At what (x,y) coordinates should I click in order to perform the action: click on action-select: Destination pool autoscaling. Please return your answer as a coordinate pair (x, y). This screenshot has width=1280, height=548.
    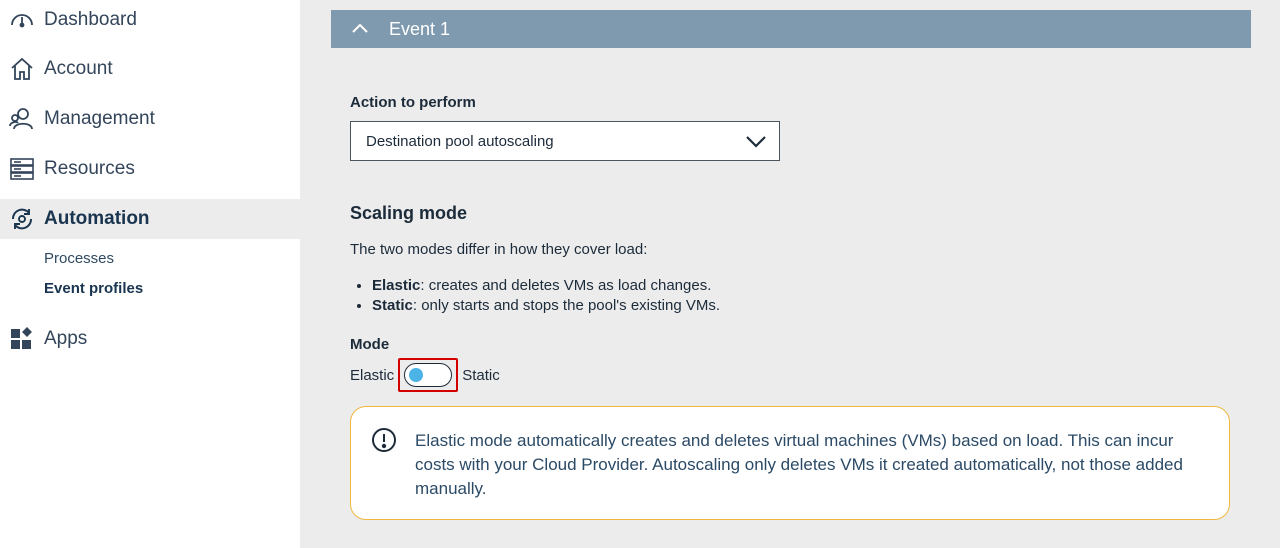
    Looking at the image, I should click on (565, 141).